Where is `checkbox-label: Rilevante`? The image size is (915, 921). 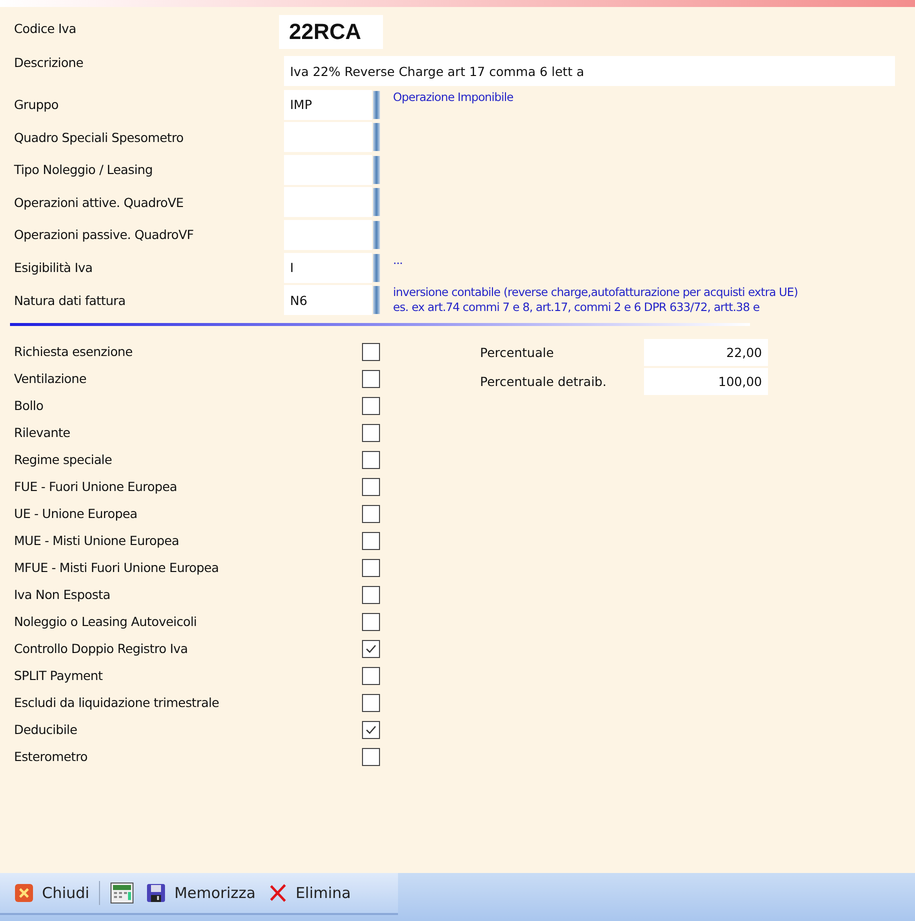
checkbox-label: Rilevante is located at coordinates (43, 432).